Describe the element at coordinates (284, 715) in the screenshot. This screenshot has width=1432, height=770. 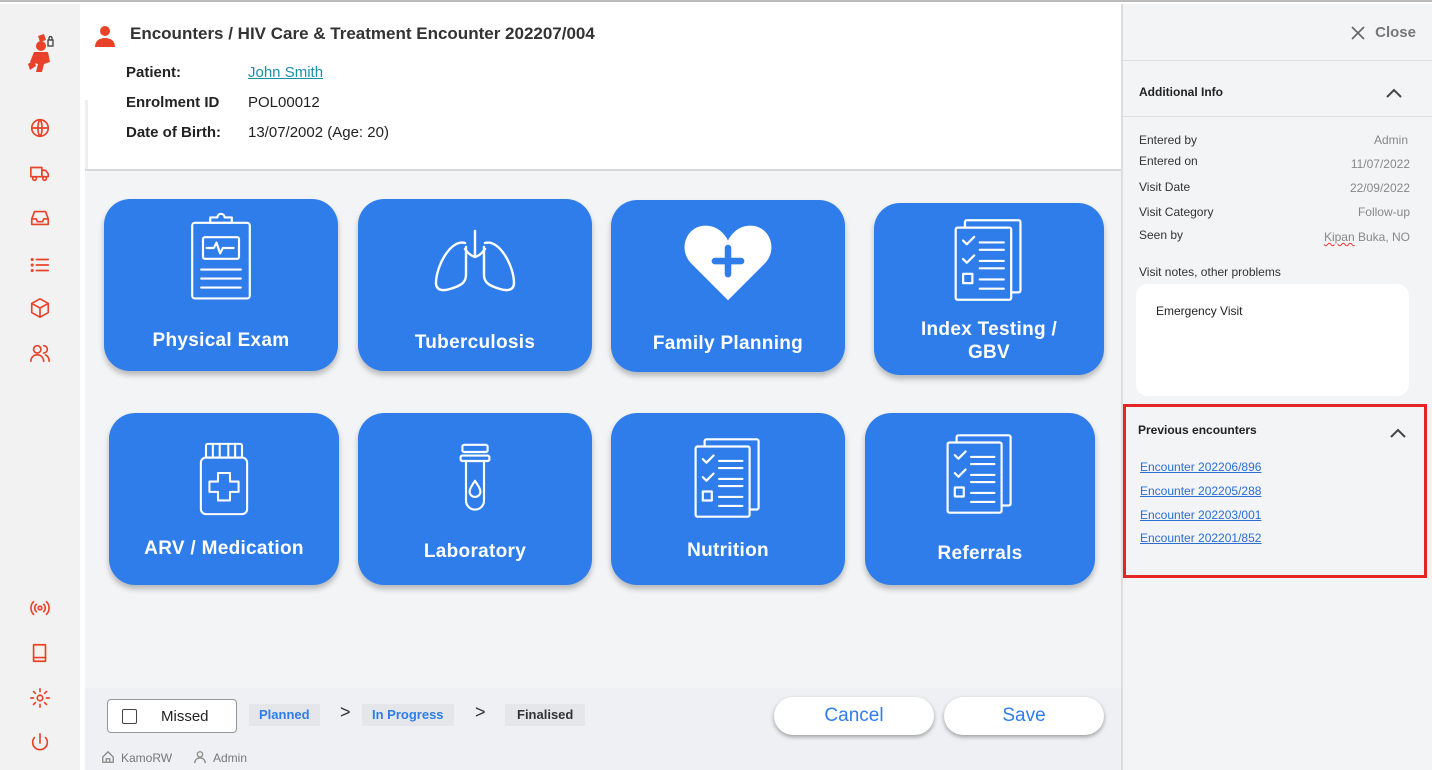
I see `step-planned: Planned` at that location.